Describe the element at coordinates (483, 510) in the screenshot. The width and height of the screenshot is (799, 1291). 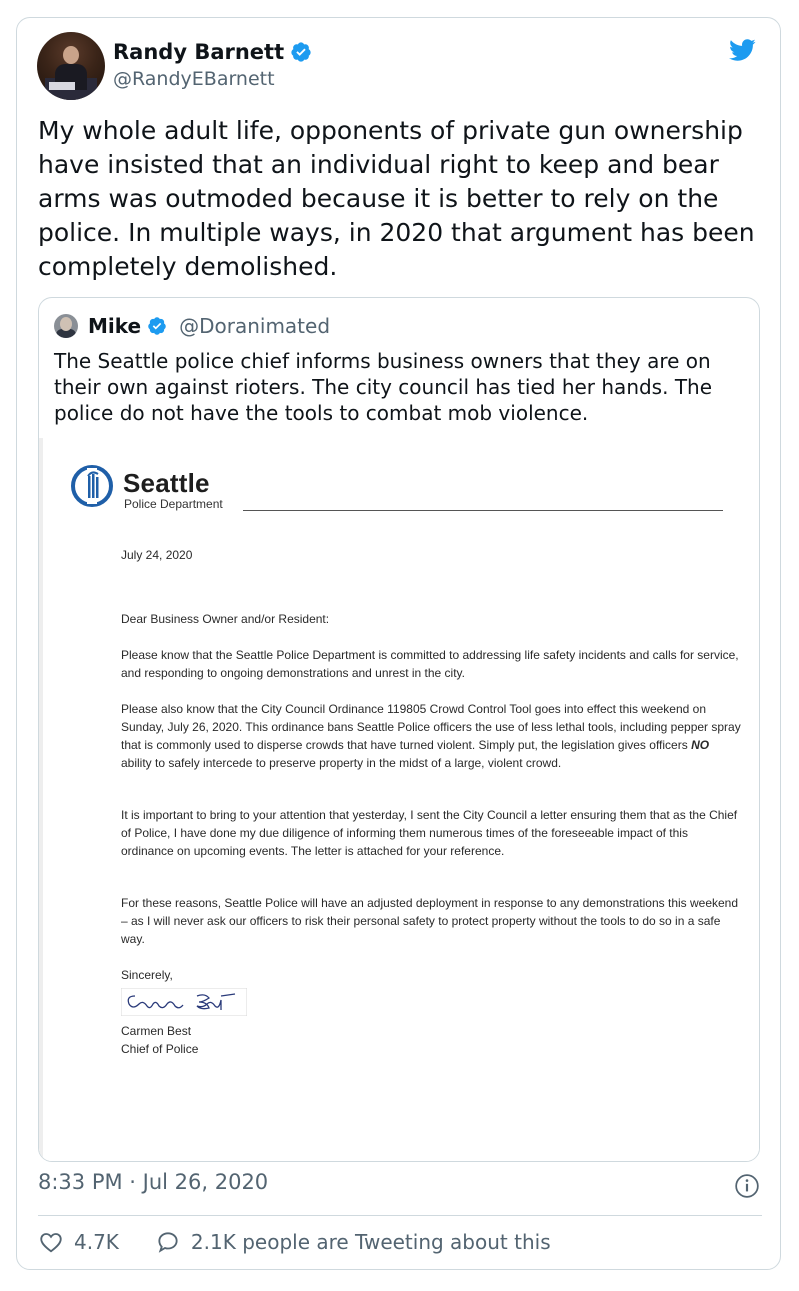
I see `letterhead-rule` at that location.